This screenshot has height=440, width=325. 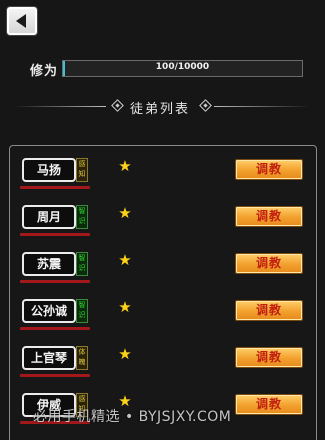 What do you see at coordinates (117, 105) in the screenshot?
I see `diamond-ornament-left` at bounding box center [117, 105].